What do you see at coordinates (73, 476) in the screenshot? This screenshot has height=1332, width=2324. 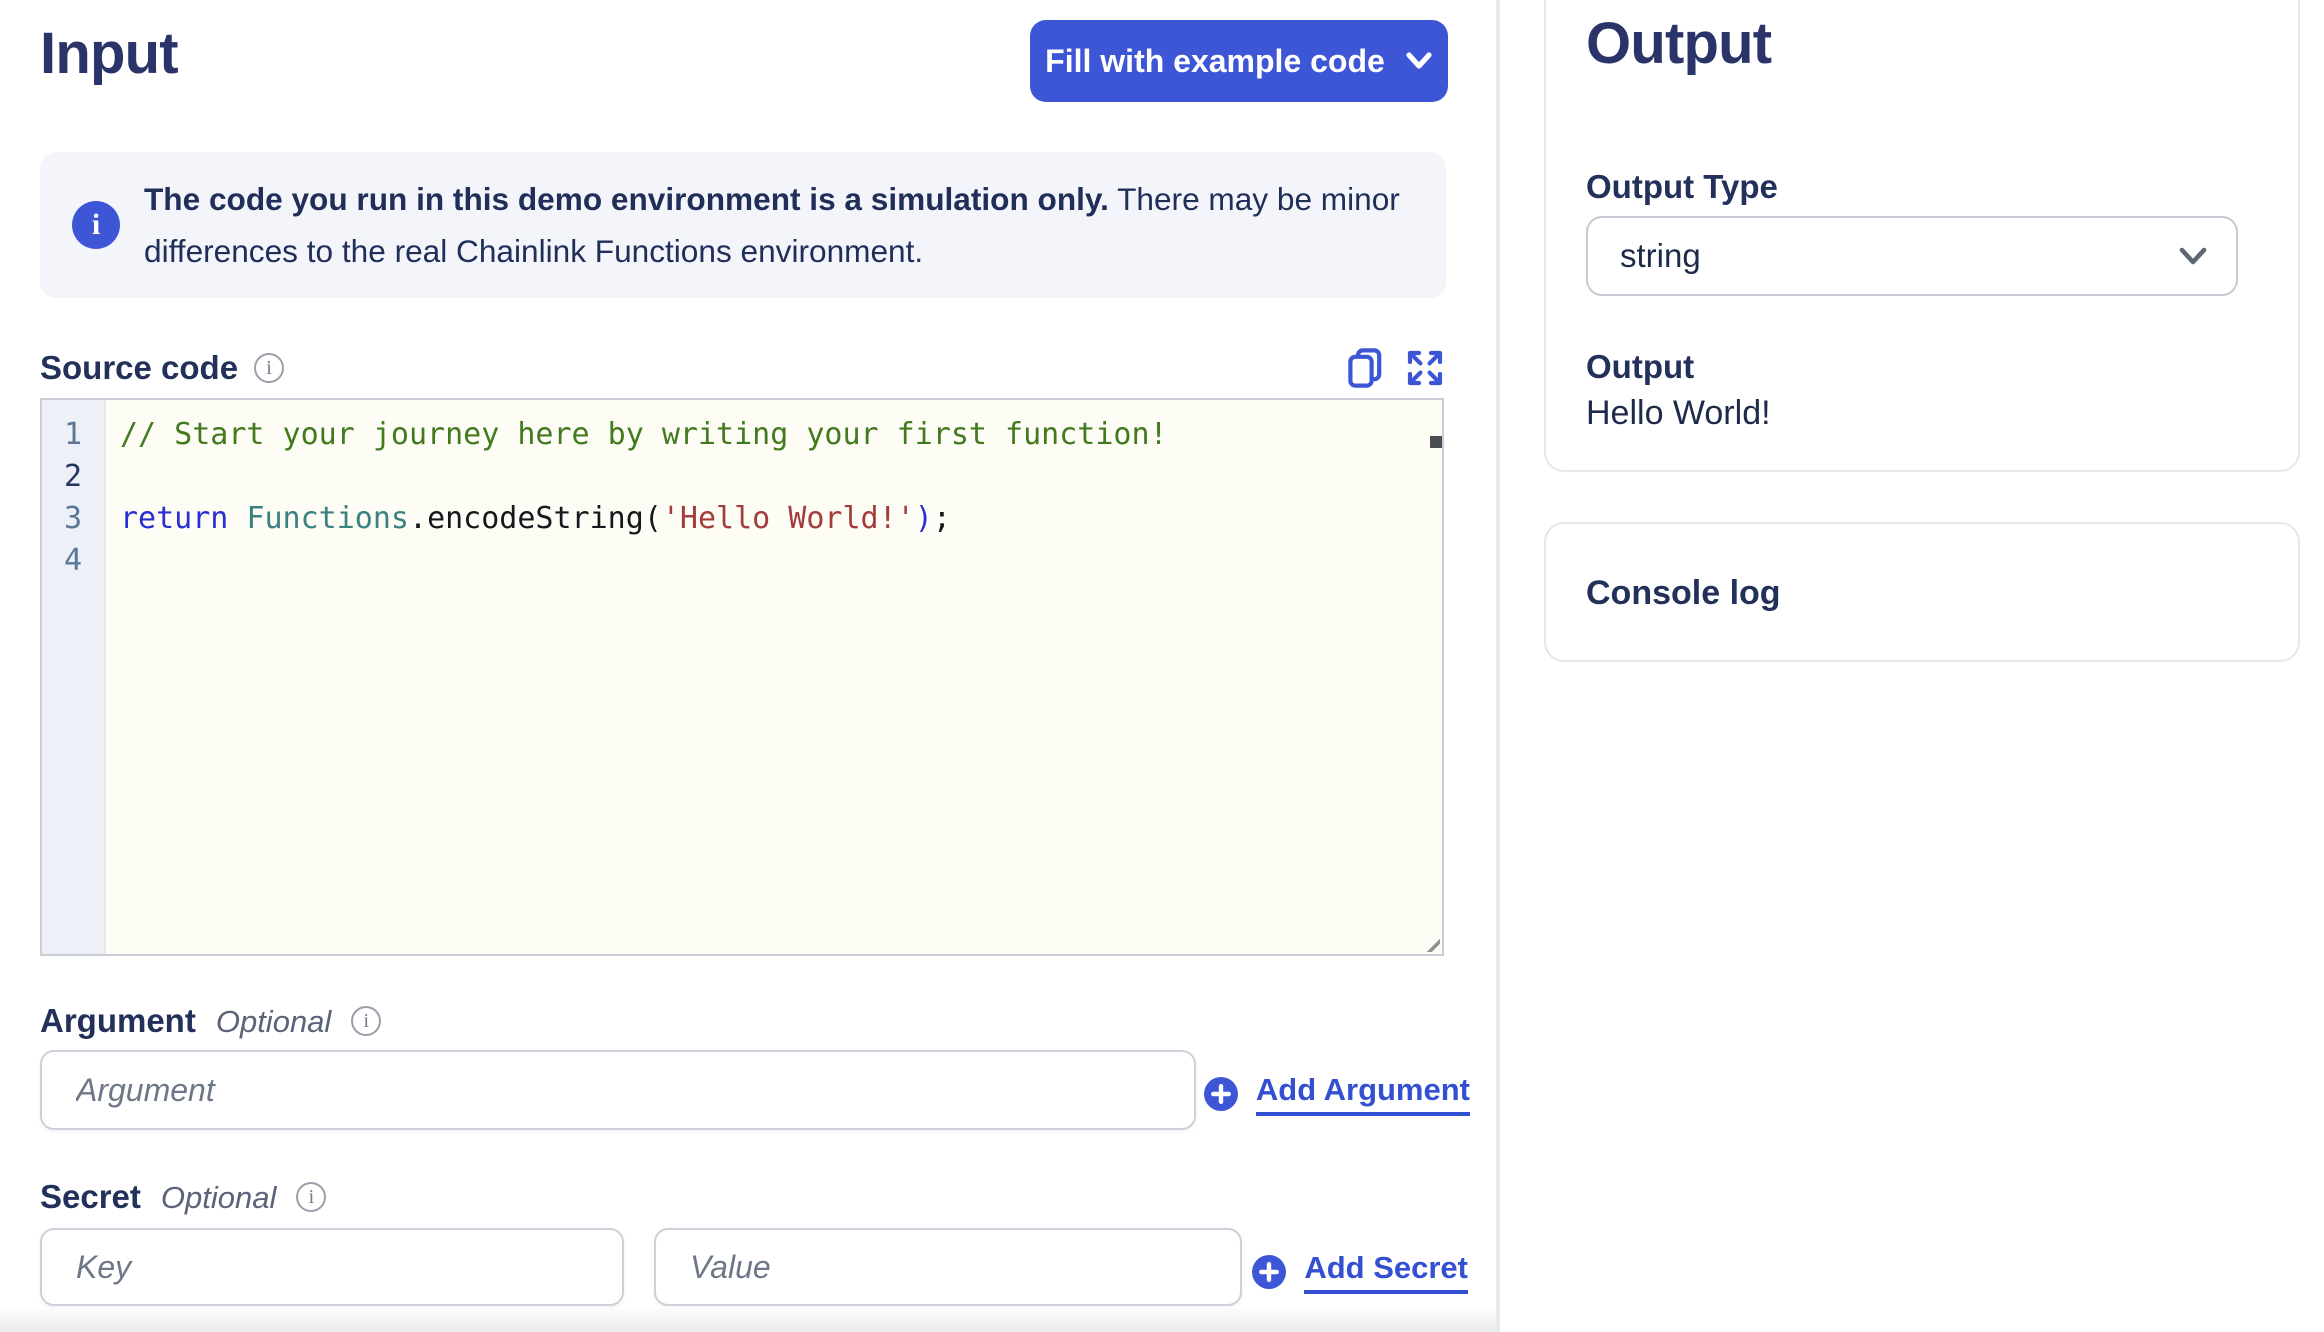 I see `line-number: 2` at bounding box center [73, 476].